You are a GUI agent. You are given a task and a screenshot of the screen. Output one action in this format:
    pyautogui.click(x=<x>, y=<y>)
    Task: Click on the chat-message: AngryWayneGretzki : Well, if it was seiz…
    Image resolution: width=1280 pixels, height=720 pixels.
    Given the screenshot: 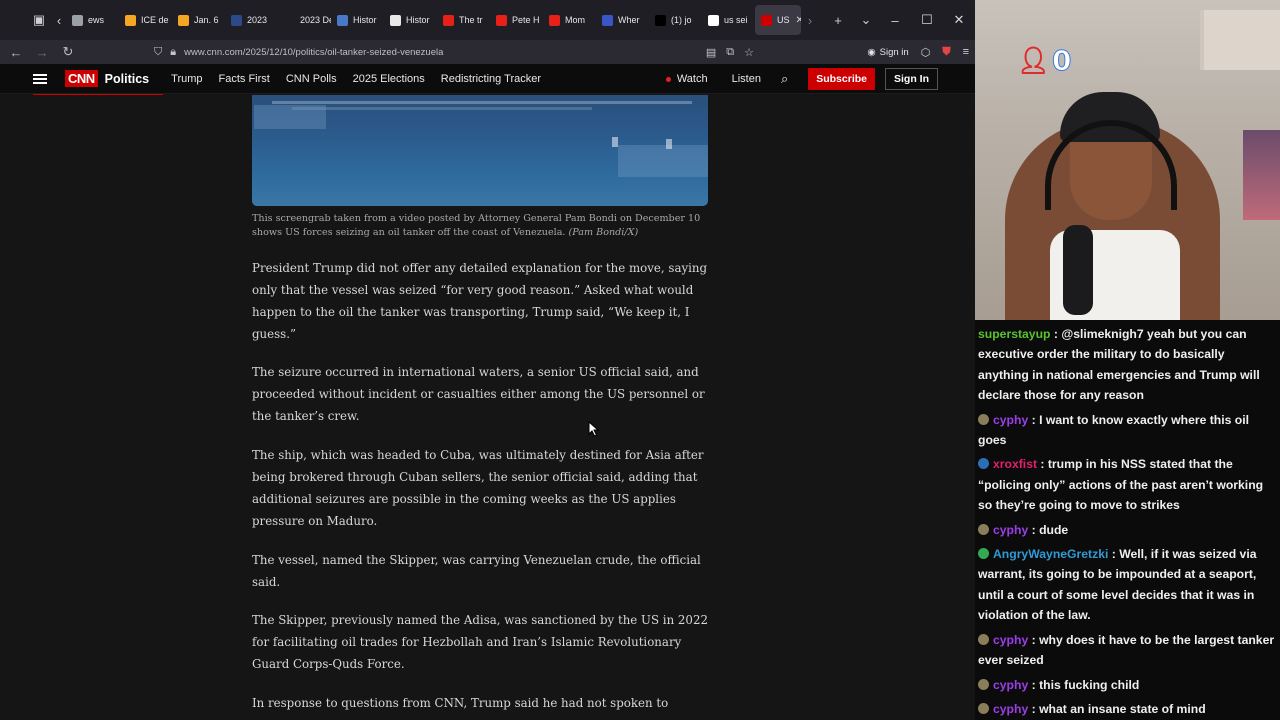 What is the action you would take?
    pyautogui.click(x=1127, y=585)
    